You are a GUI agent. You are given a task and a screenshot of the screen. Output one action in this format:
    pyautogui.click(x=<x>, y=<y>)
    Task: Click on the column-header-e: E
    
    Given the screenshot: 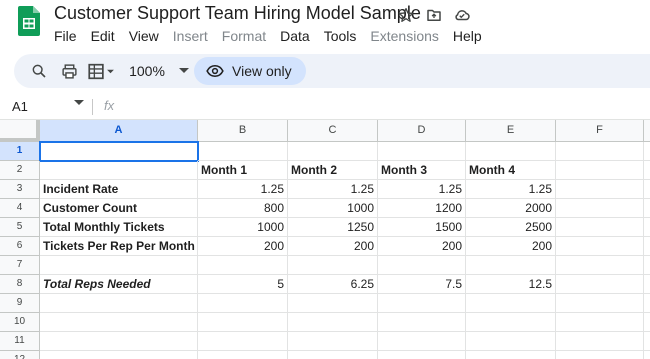 What is the action you would take?
    pyautogui.click(x=511, y=131)
    